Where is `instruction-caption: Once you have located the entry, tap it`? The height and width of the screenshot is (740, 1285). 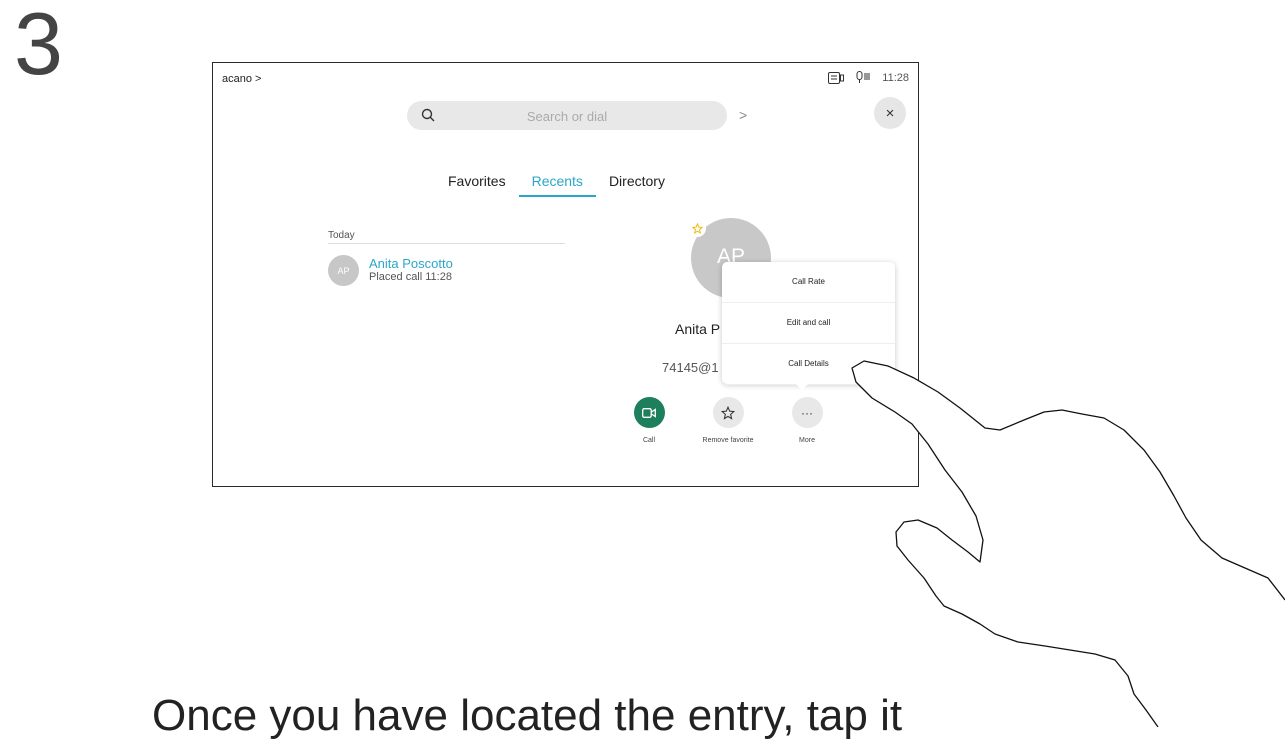
instruction-caption: Once you have located the entry, tap it is located at coordinates (527, 715).